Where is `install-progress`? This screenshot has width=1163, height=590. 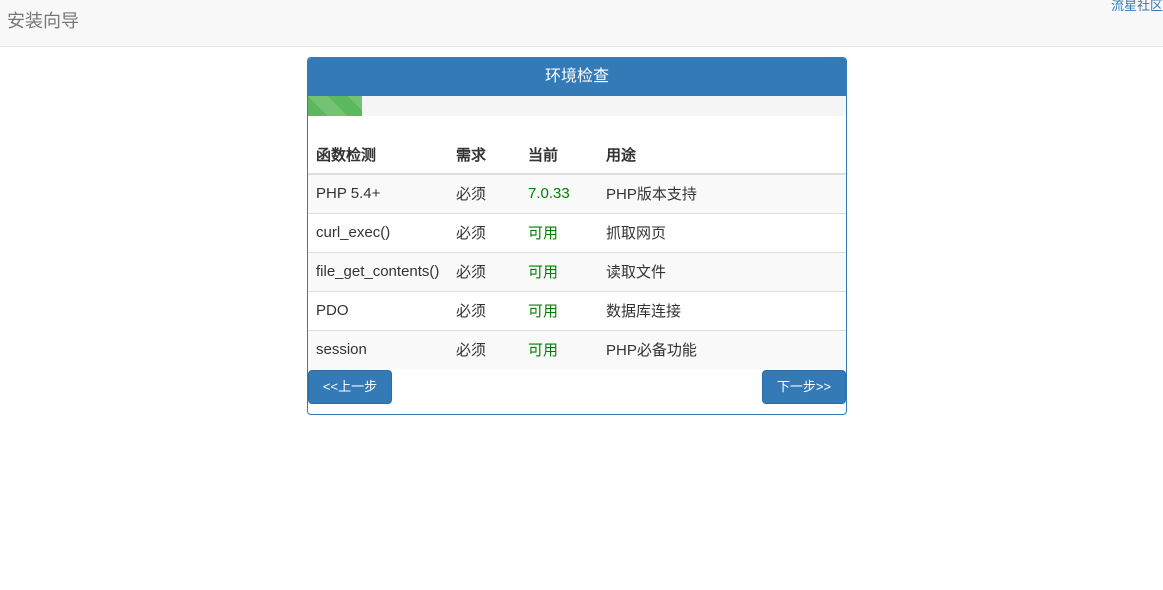
install-progress is located at coordinates (577, 106).